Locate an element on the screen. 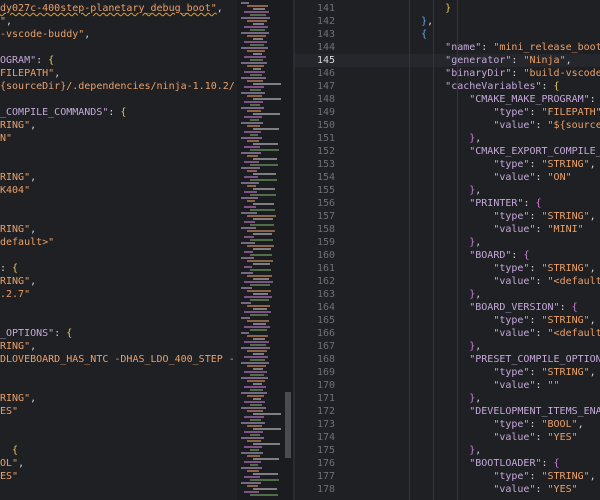 The height and width of the screenshot is (500, 600). code-line: .2.7" is located at coordinates (118, 294).